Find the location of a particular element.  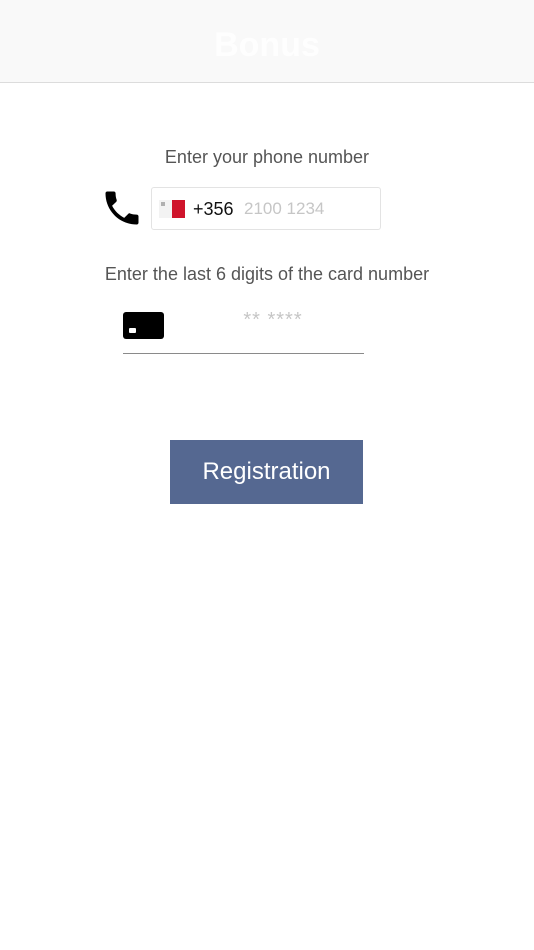

app-header: Bonus is located at coordinates (267, 41).